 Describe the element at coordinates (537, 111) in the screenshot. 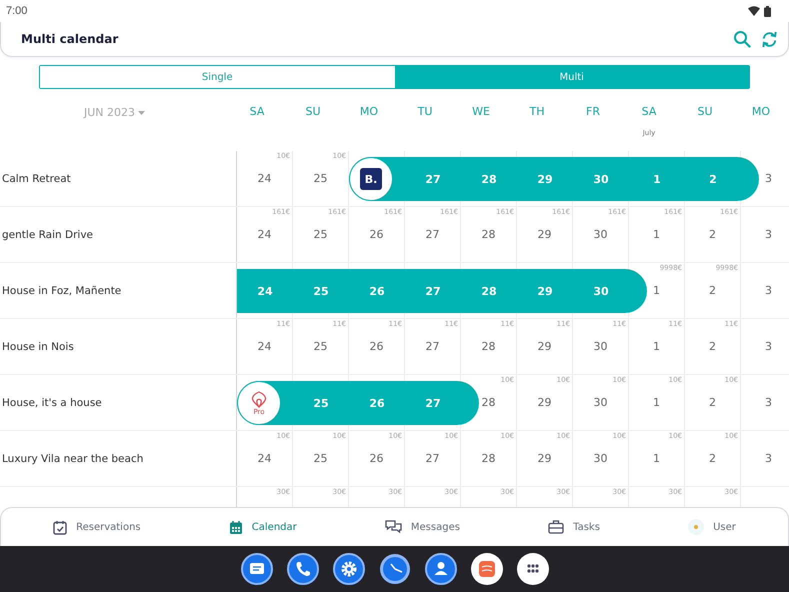

I see `weekday-label: TH` at that location.